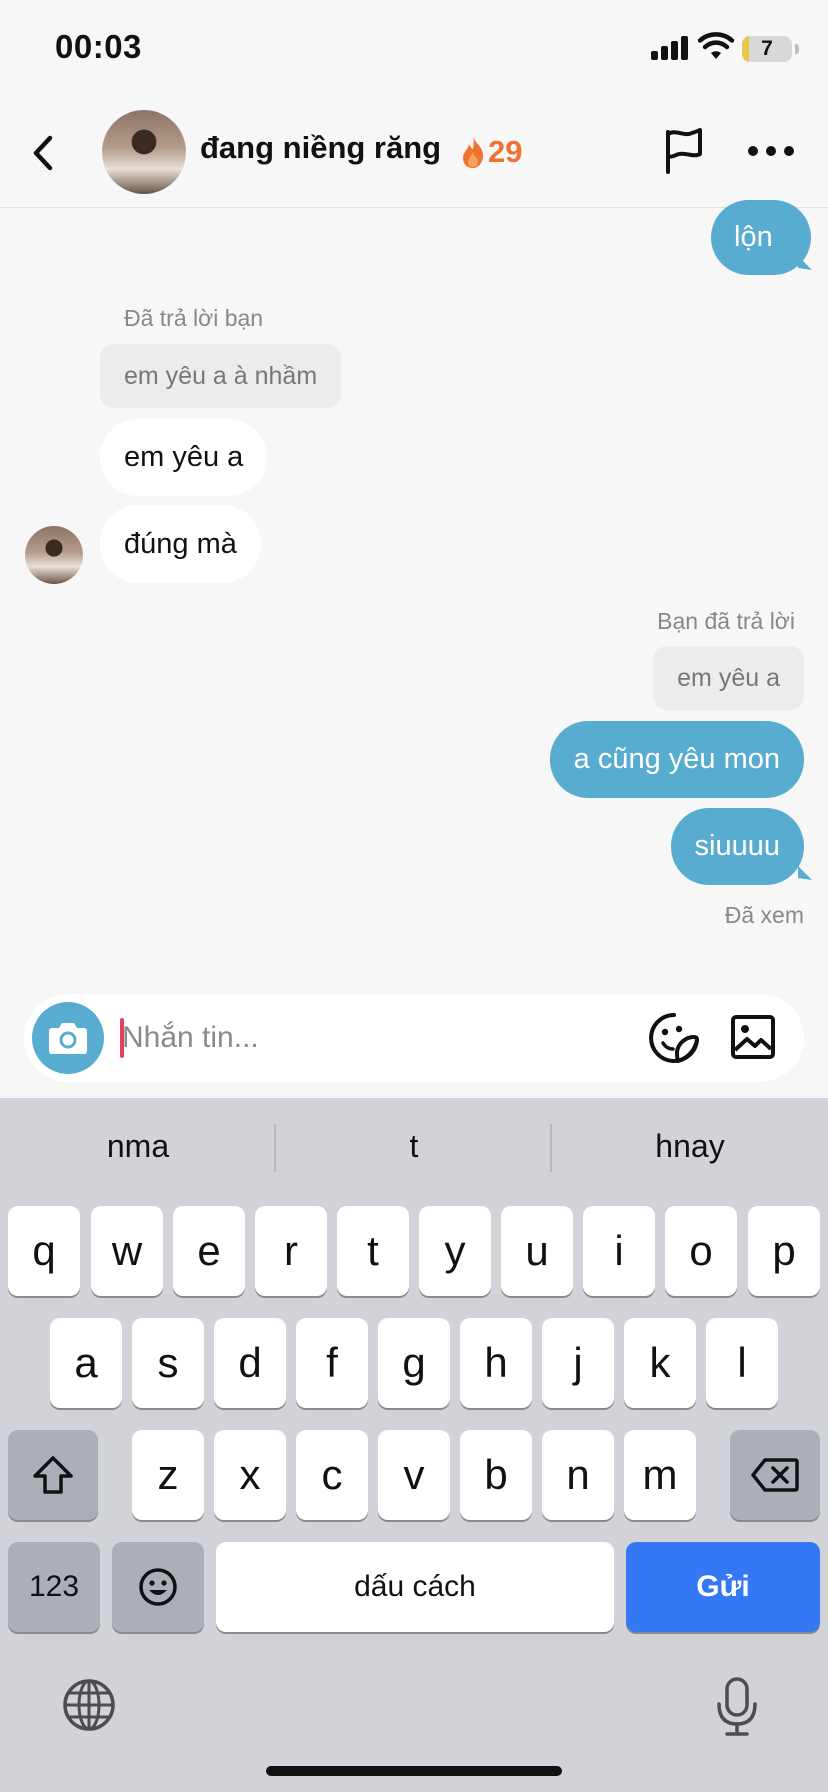 The image size is (828, 1792). What do you see at coordinates (578, 1475) in the screenshot?
I see `key-n: n` at bounding box center [578, 1475].